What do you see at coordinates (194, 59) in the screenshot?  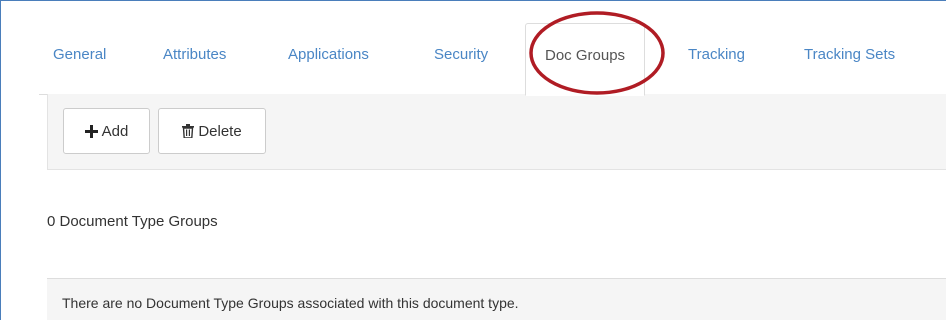 I see `tab-attributes: Attributes` at bounding box center [194, 59].